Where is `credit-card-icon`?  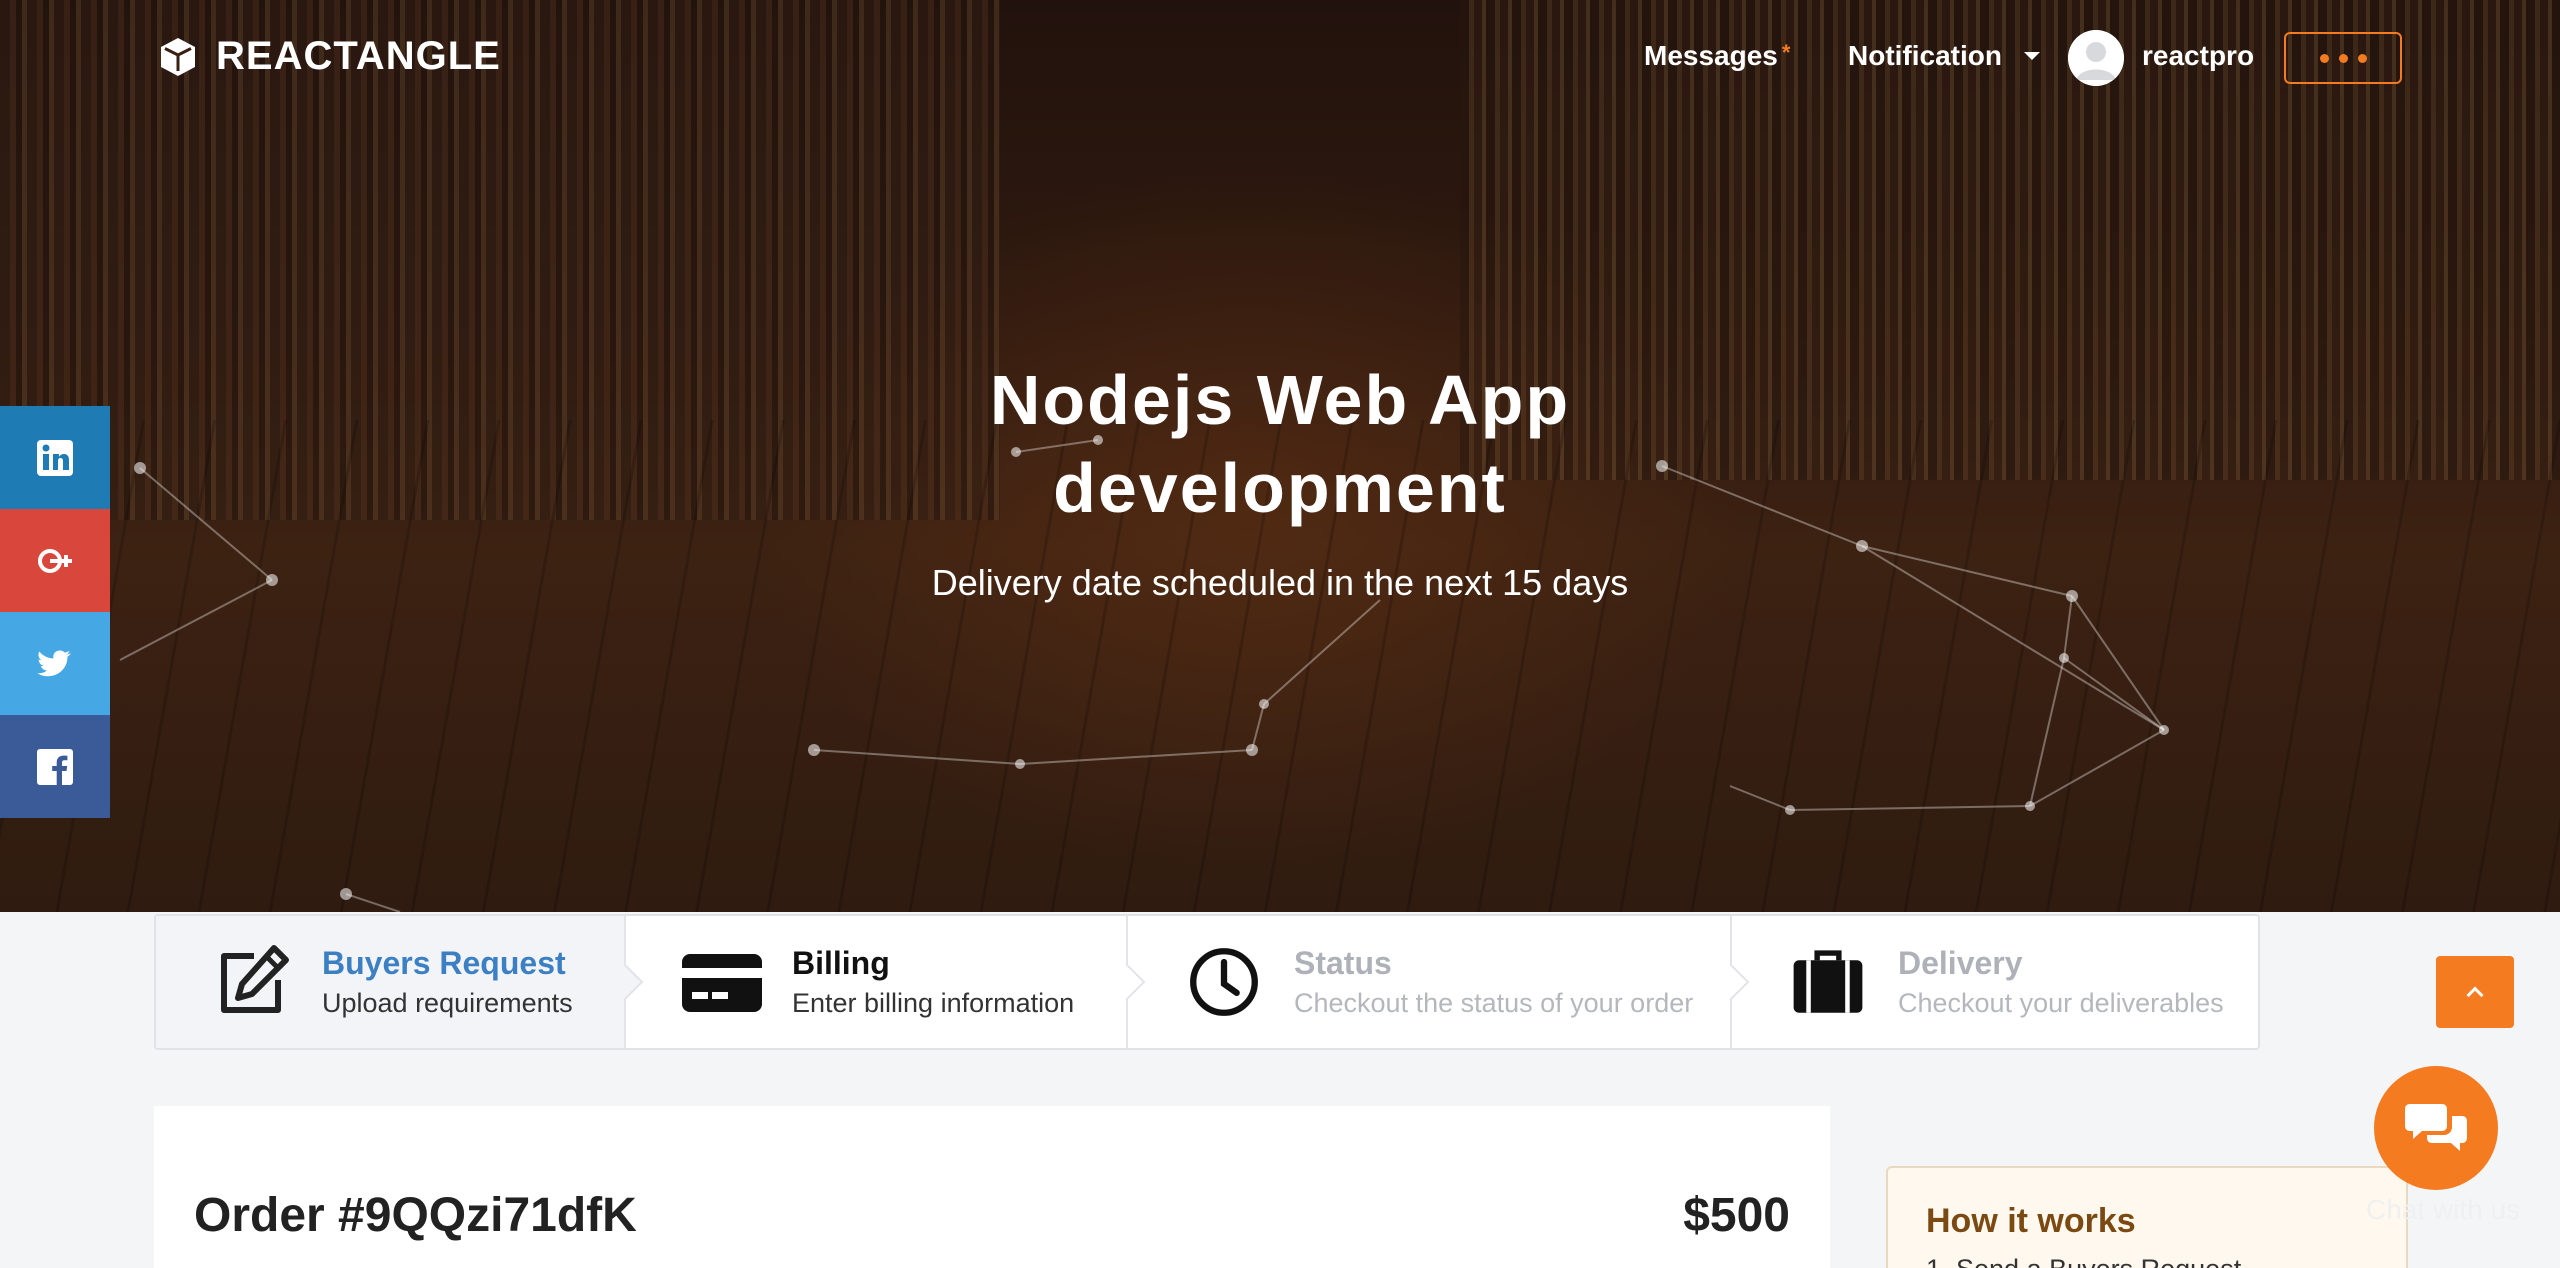
credit-card-icon is located at coordinates (722, 982).